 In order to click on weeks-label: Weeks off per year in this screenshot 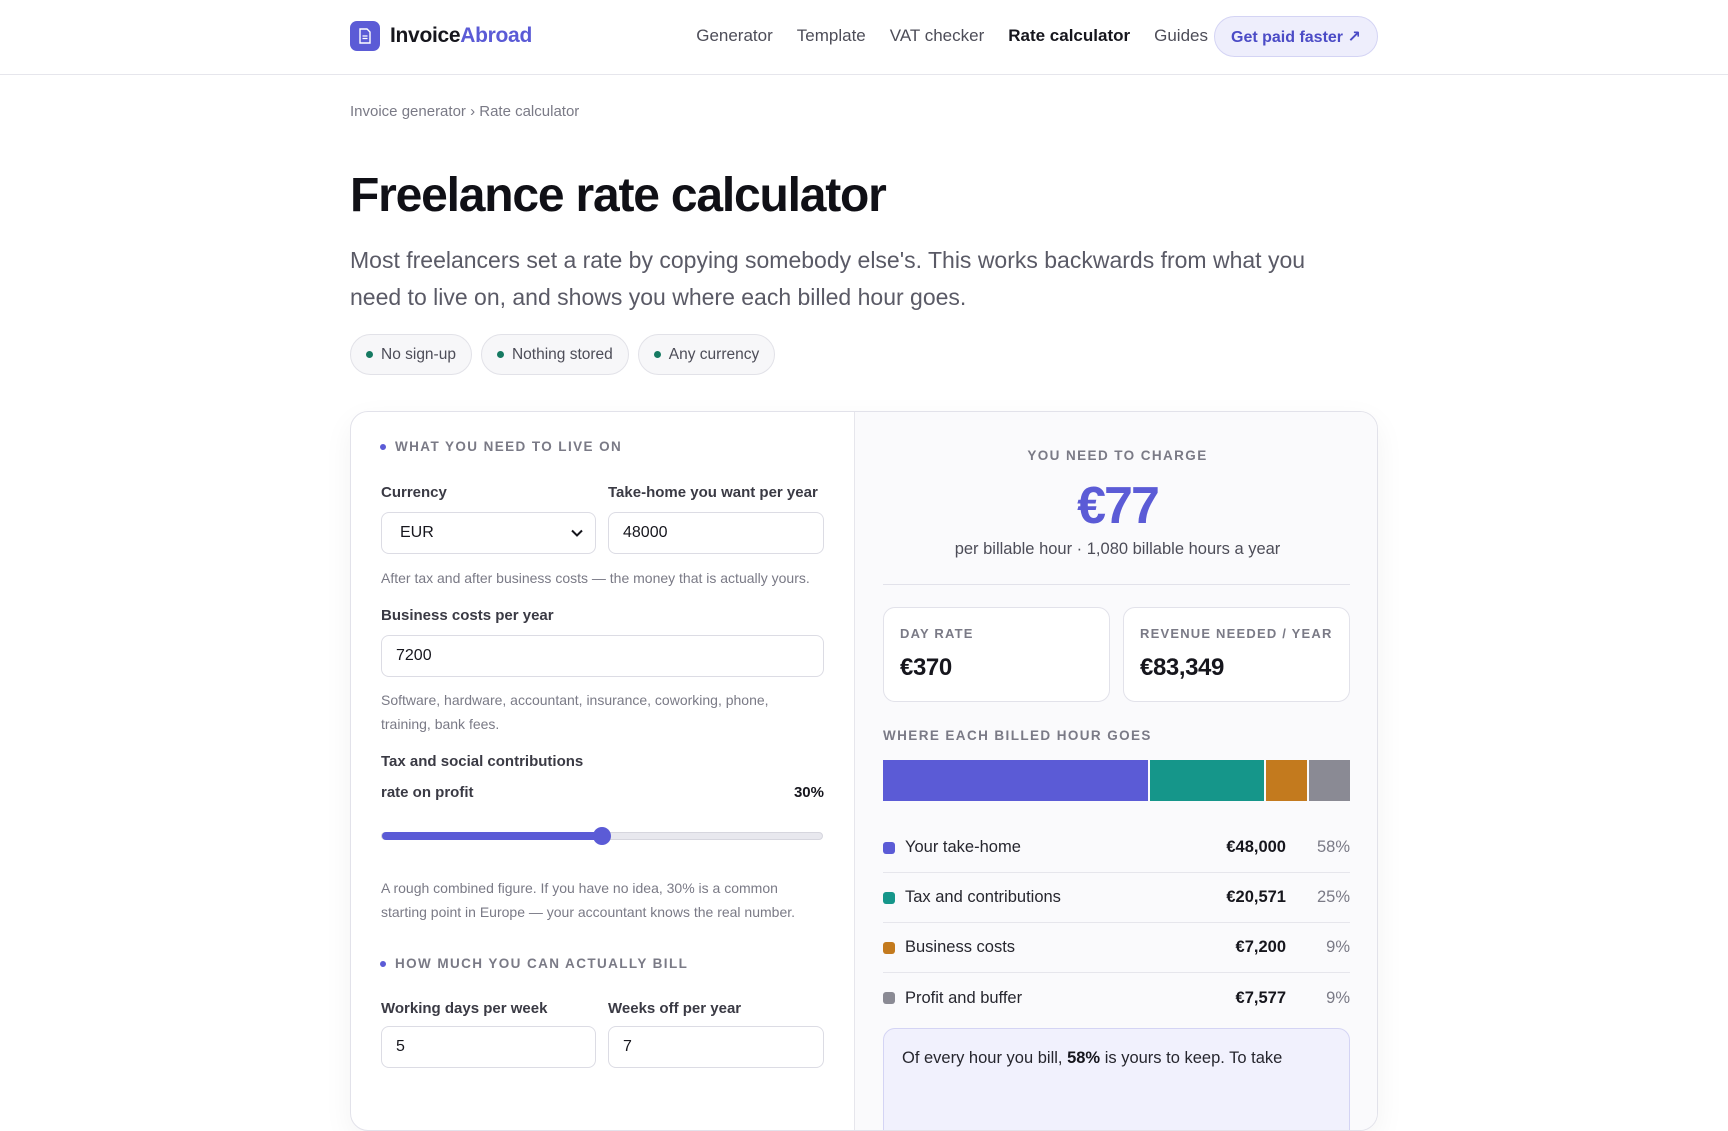, I will do `click(675, 1008)`.